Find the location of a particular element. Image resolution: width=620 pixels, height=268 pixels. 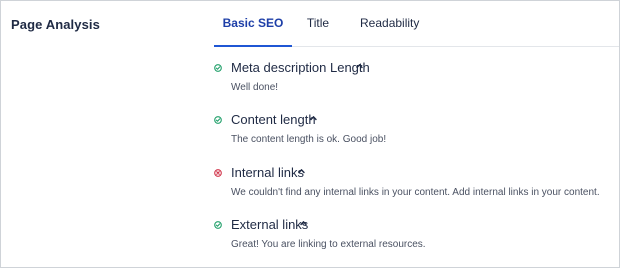

fail-x-icon is located at coordinates (218, 173).